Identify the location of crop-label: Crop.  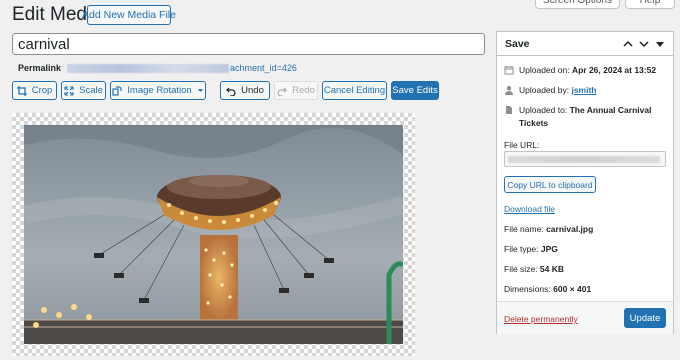
(42, 90).